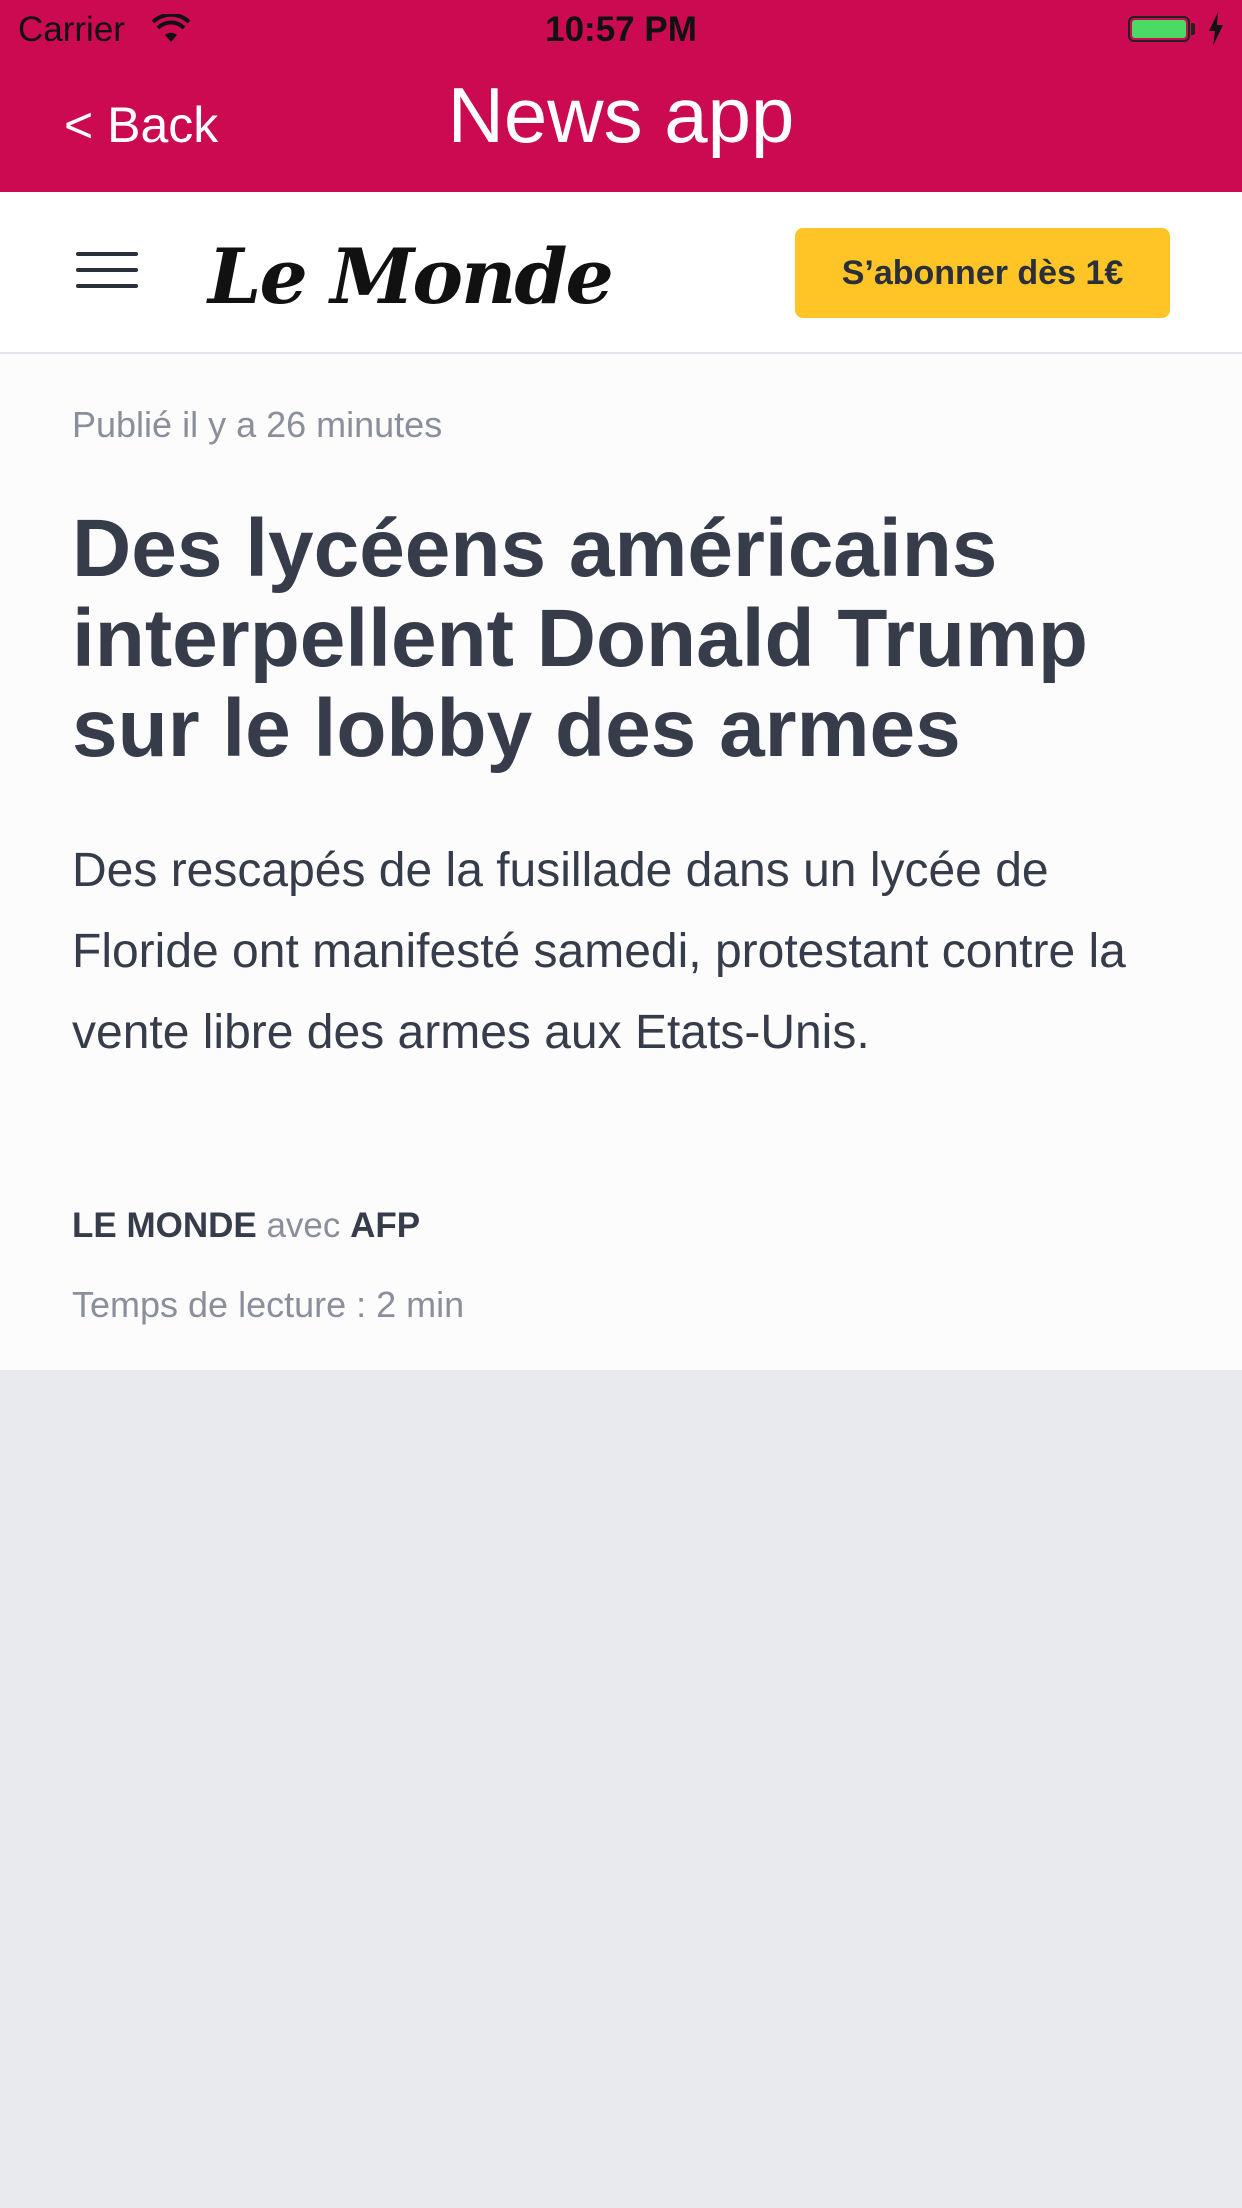 This screenshot has height=2208, width=1242. I want to click on le-monde-logo: Le Monde, so click(411, 276).